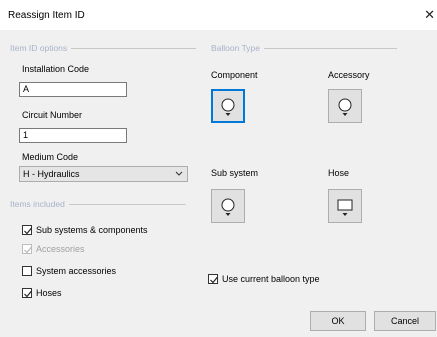 Image resolution: width=437 pixels, height=337 pixels. I want to click on system-accessories-checkbox: System accessories, so click(69, 271).